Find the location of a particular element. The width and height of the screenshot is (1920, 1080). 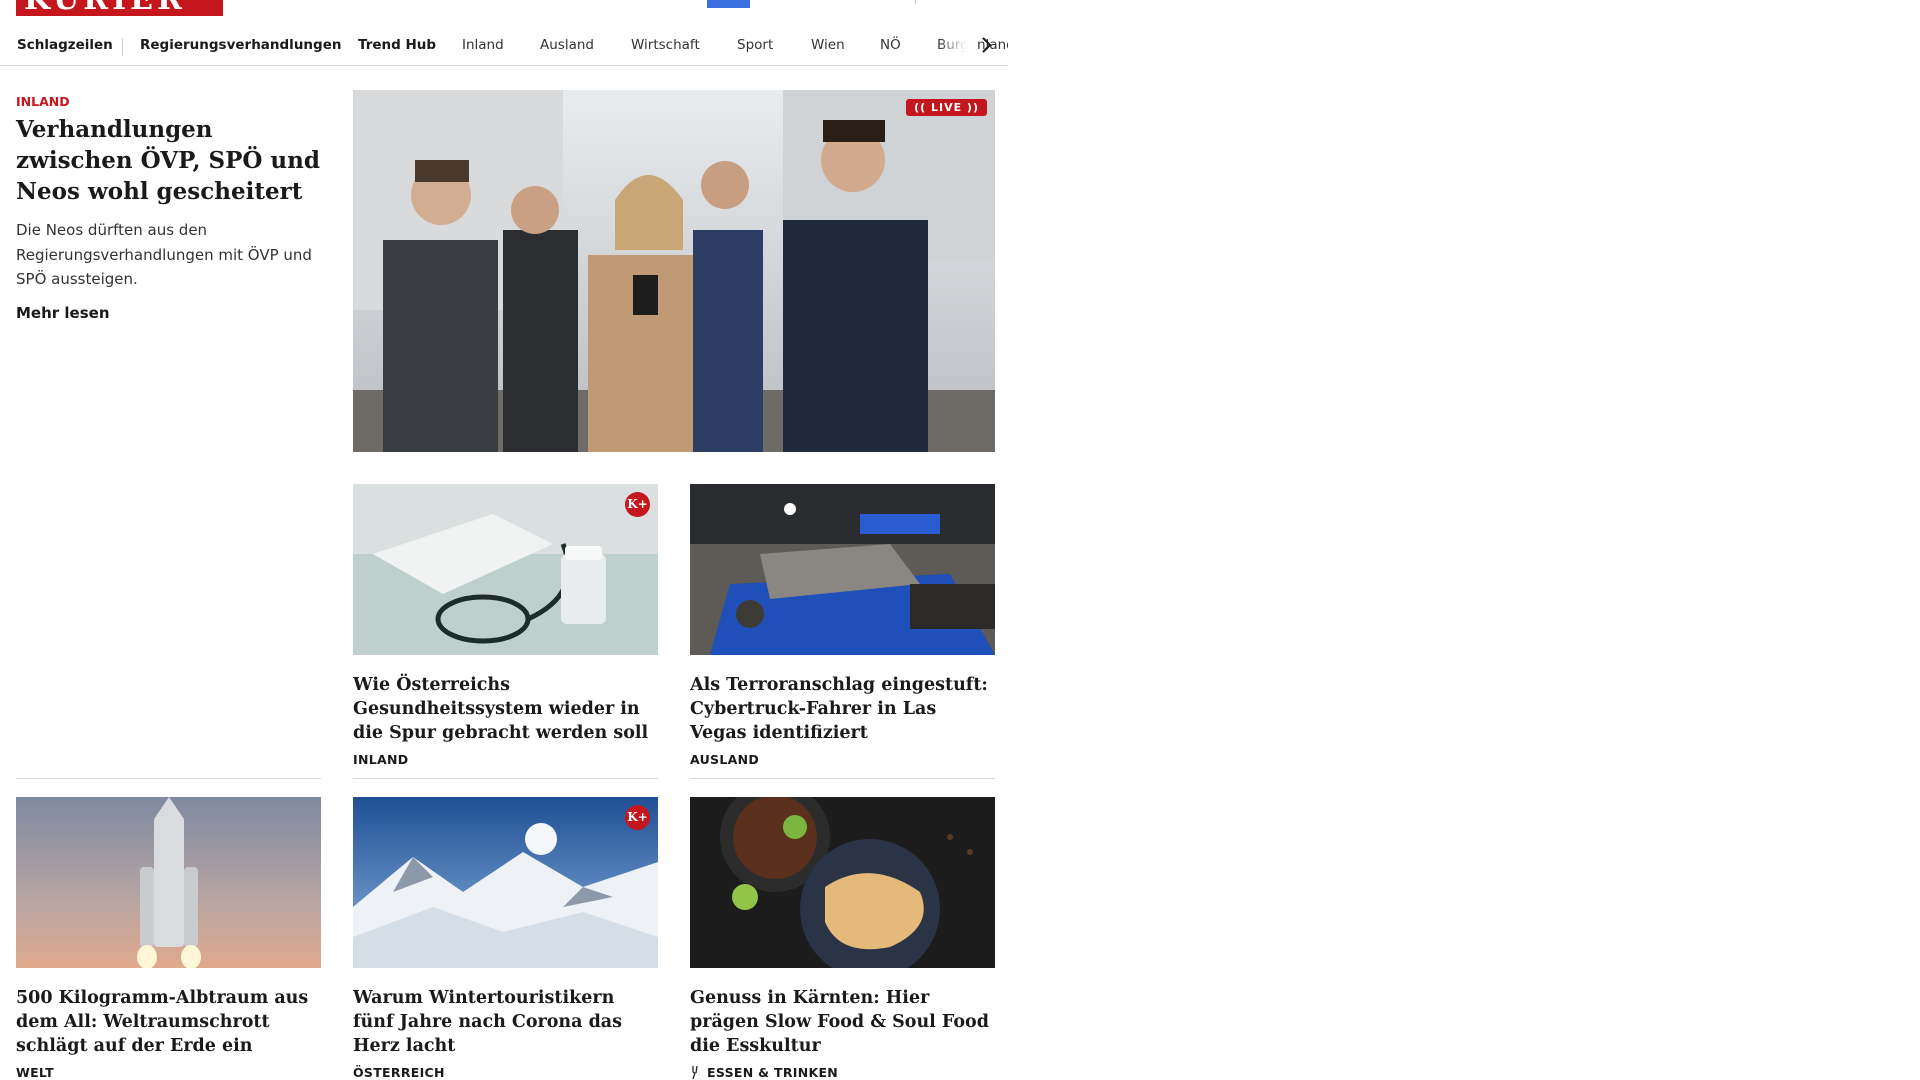

nav-item-inland: Inland is located at coordinates (483, 45).